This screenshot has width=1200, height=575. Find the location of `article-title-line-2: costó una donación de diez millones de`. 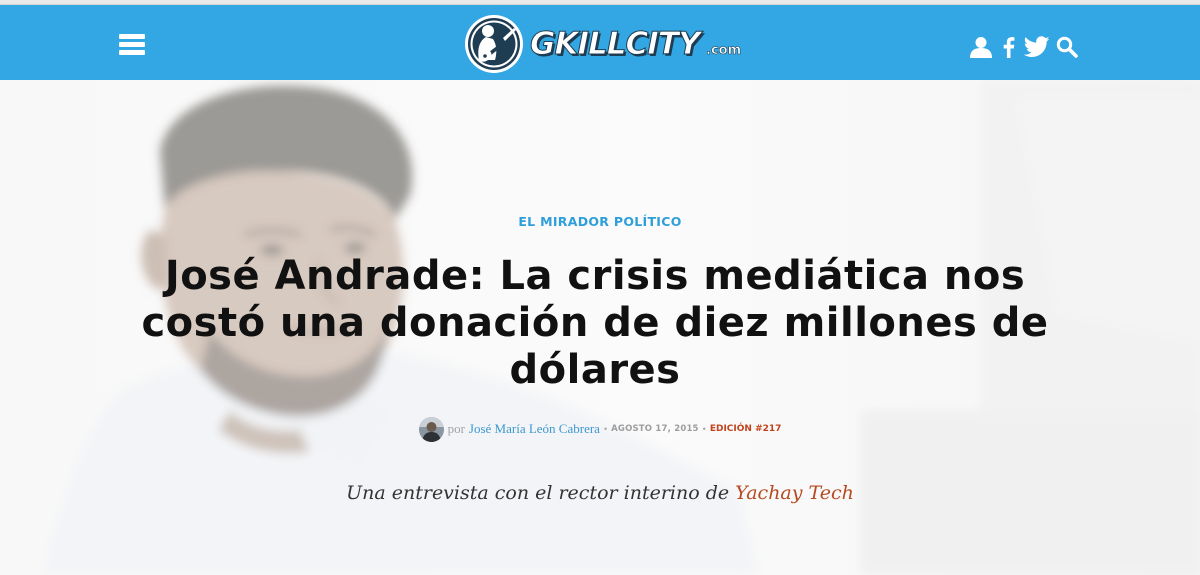

article-title-line-2: costó una donación de diez millones de is located at coordinates (595, 323).